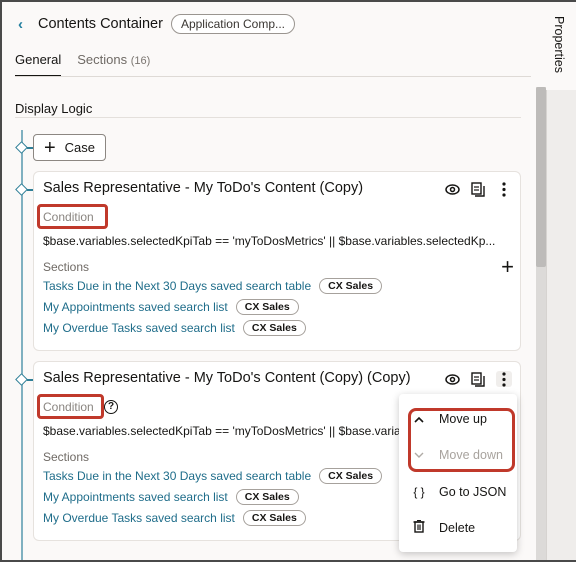 This screenshot has height=562, width=576. Describe the element at coordinates (461, 440) in the screenshot. I see `move-options-highlight` at that location.